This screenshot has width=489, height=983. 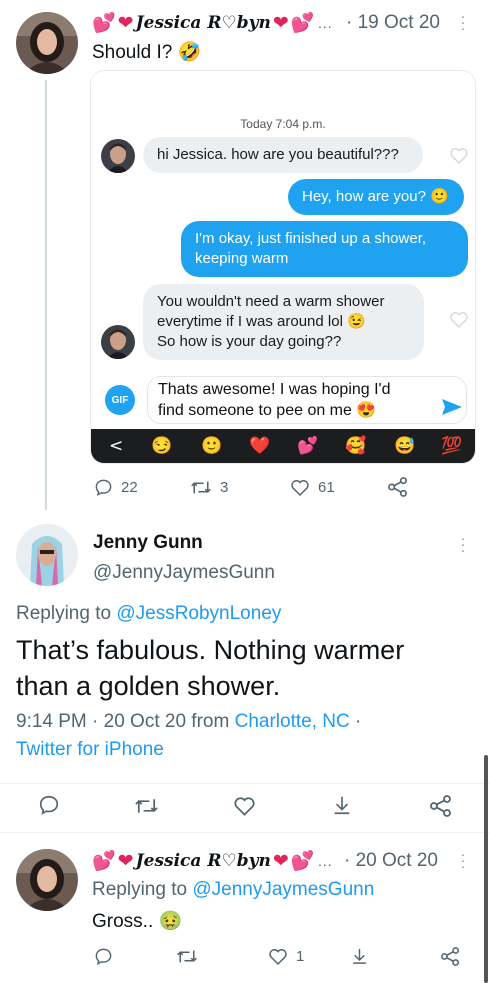 I want to click on like-count: 61, so click(x=326, y=487).